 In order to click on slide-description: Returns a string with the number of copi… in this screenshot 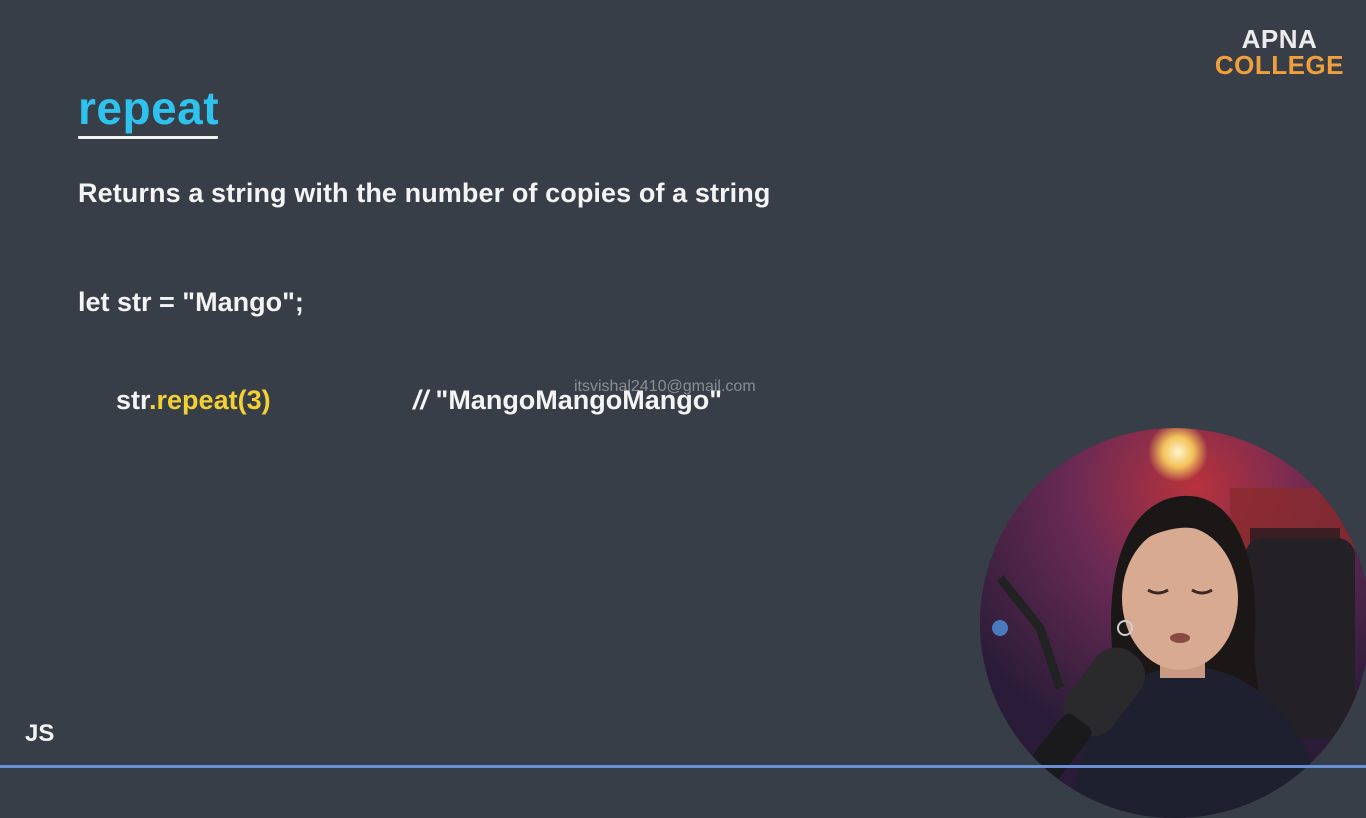, I will do `click(424, 193)`.